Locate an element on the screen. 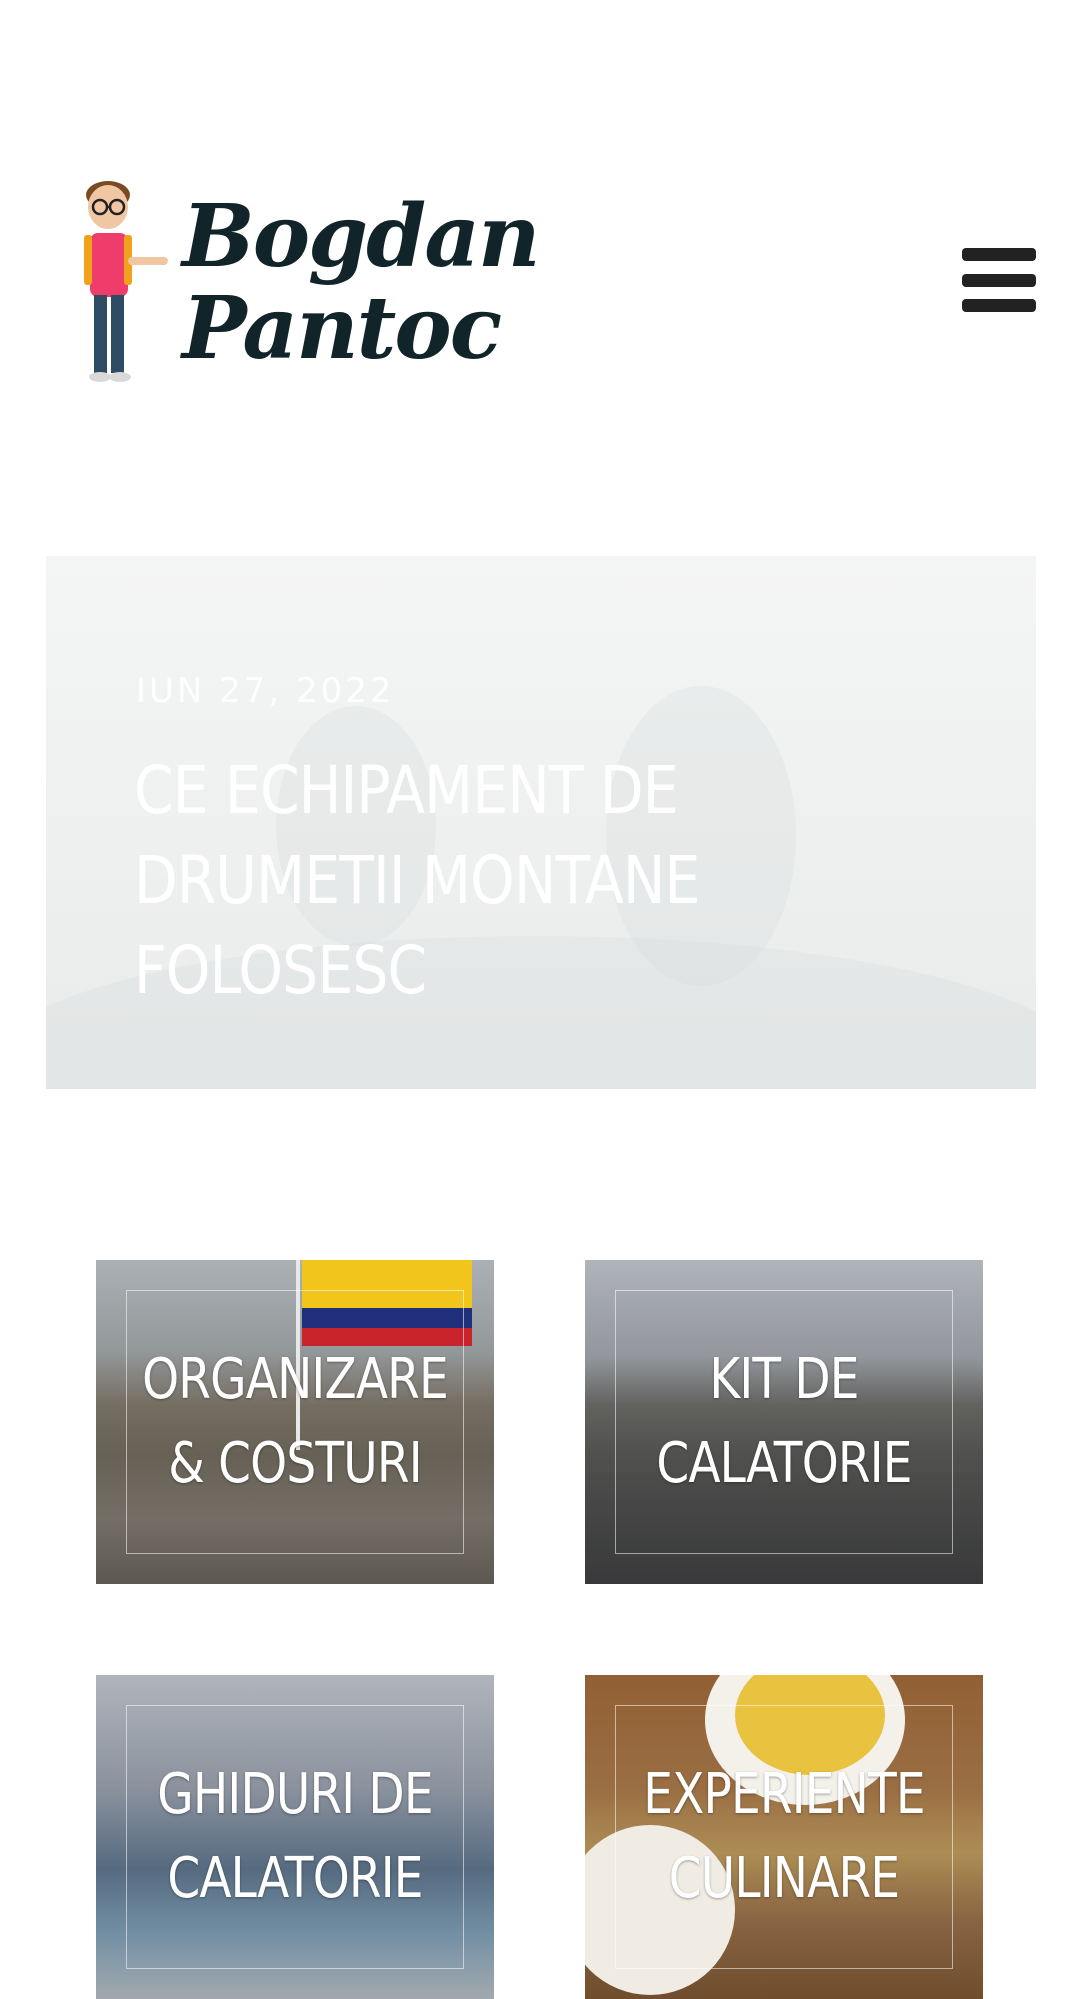  post-date: IUN 27, 2022 is located at coordinates (265, 691).